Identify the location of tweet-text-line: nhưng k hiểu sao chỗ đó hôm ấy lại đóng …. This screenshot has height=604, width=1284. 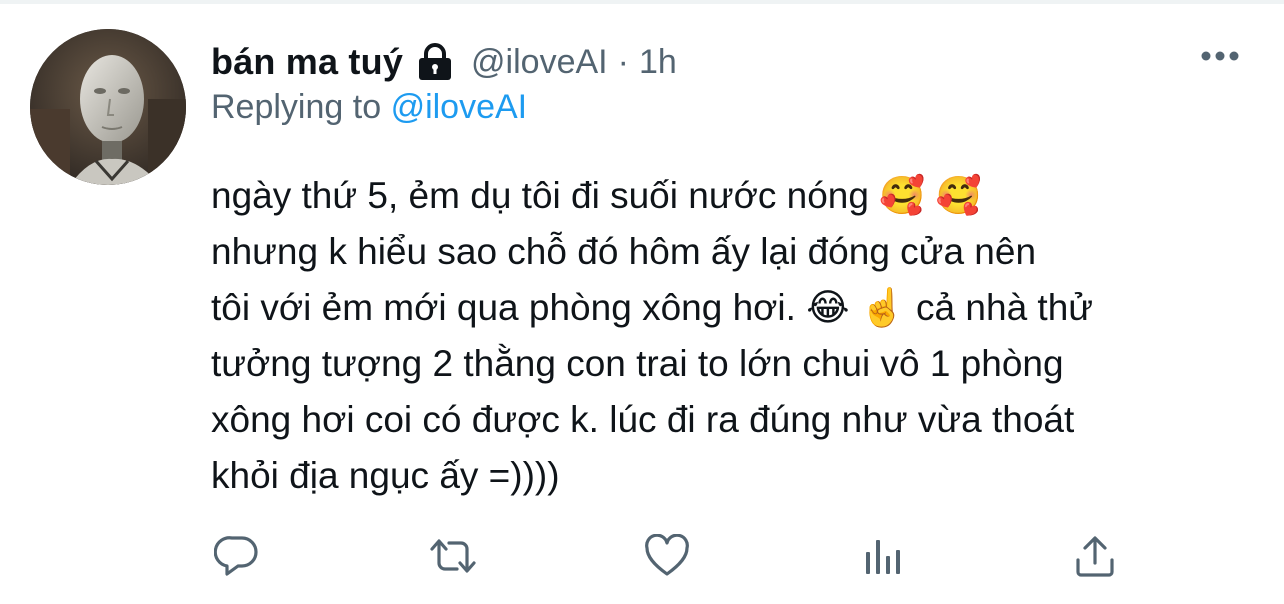
(624, 251).